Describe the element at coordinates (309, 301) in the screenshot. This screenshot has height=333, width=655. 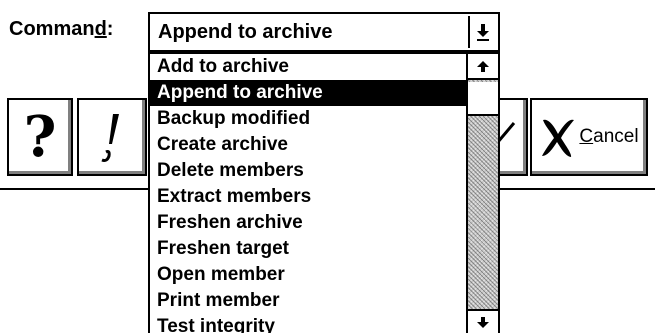
I see `command-option: Print member` at that location.